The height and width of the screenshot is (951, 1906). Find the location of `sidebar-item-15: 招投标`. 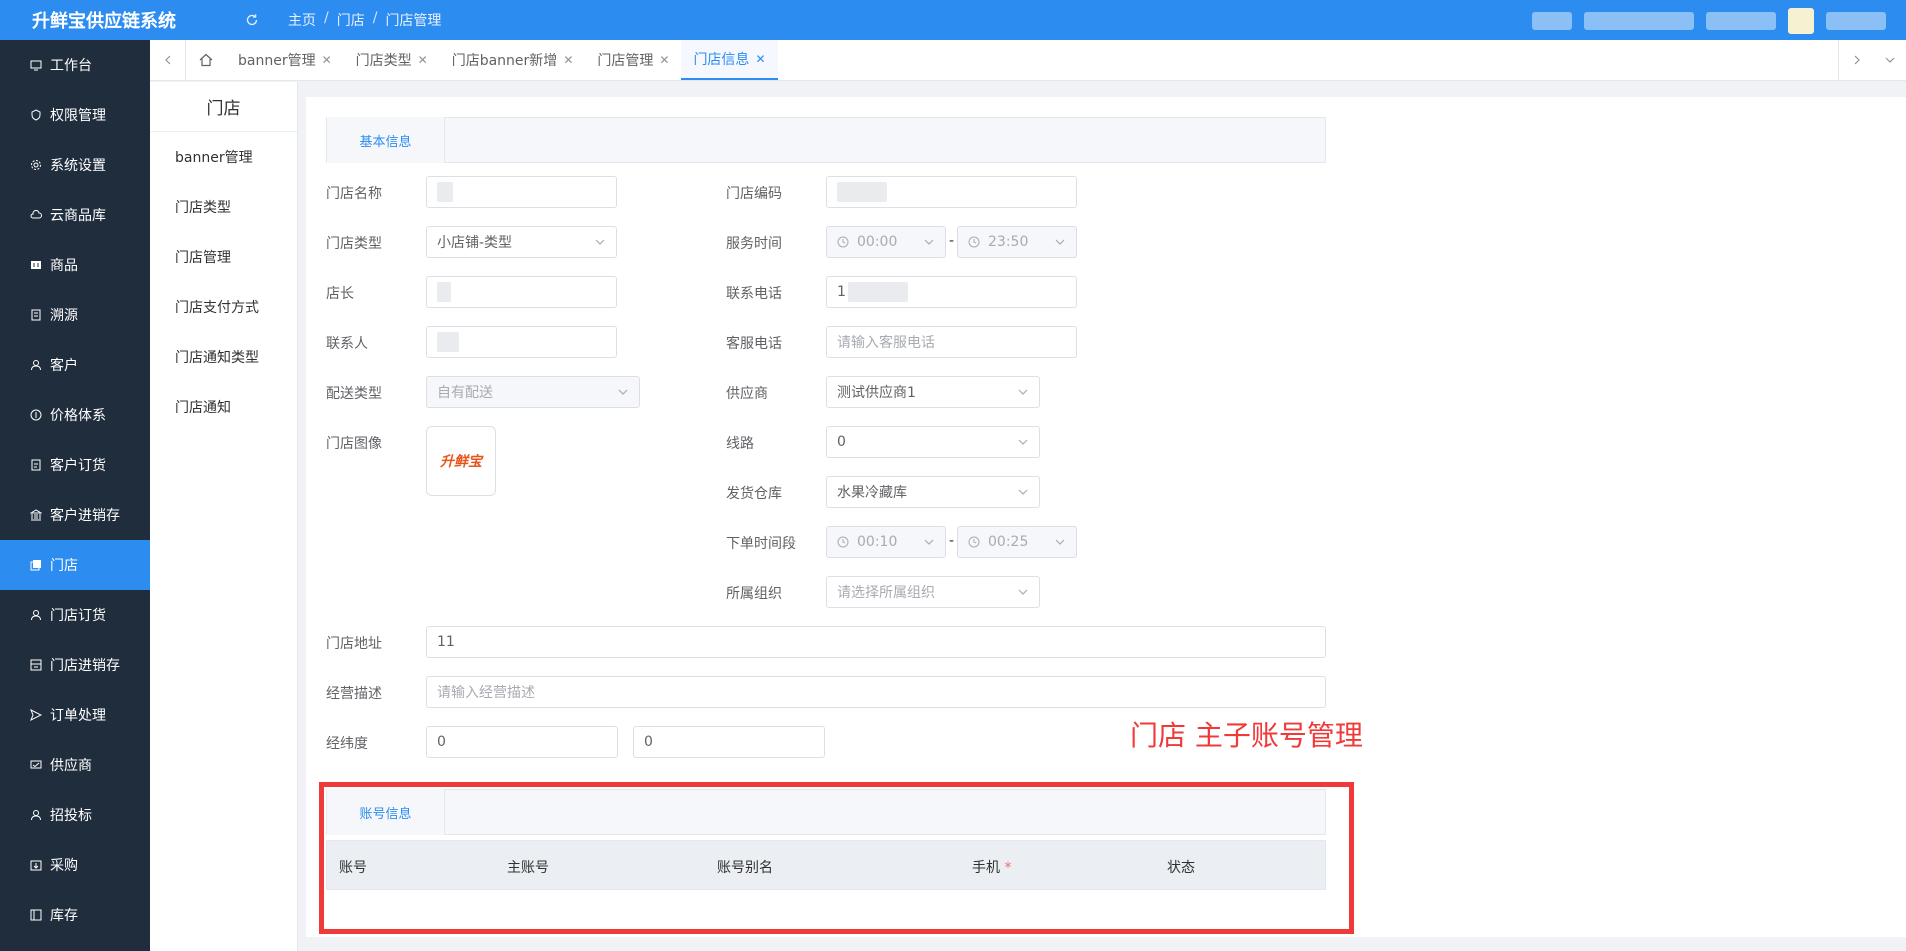

sidebar-item-15: 招投标 is located at coordinates (75, 815).